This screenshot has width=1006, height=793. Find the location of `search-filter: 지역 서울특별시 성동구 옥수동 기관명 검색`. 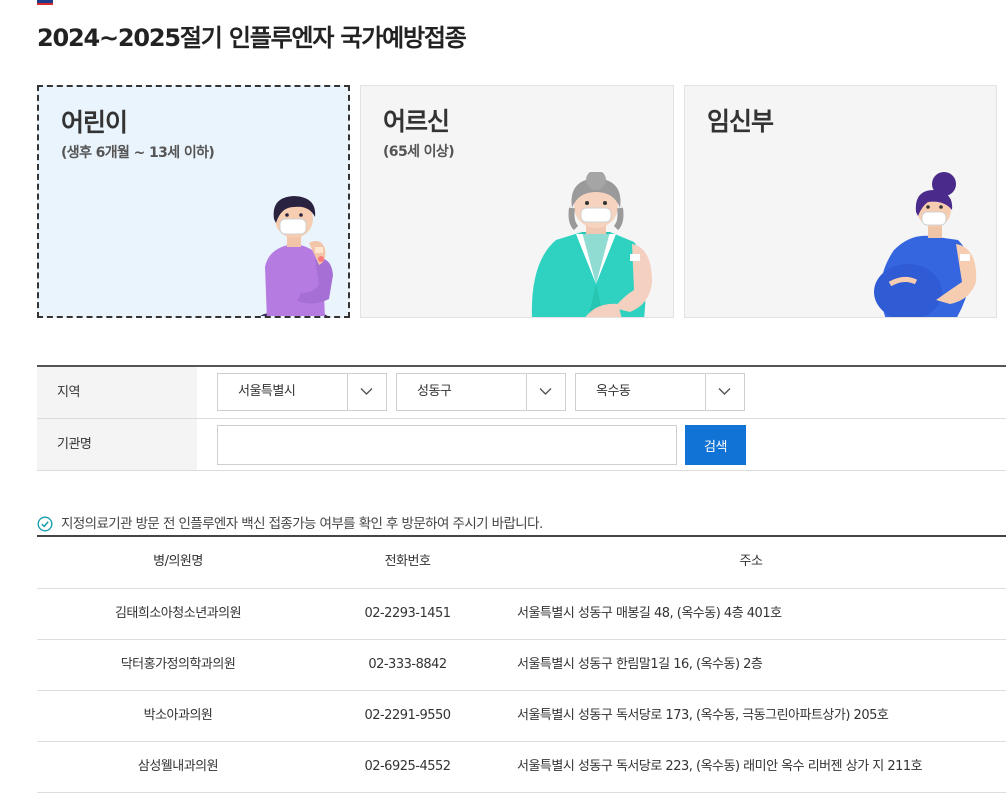

search-filter: 지역 서울특별시 성동구 옥수동 기관명 검색 is located at coordinates (521, 418).